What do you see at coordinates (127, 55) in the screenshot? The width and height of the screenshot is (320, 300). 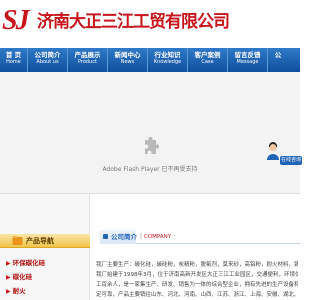 I see `nav-label: 新闻中心` at bounding box center [127, 55].